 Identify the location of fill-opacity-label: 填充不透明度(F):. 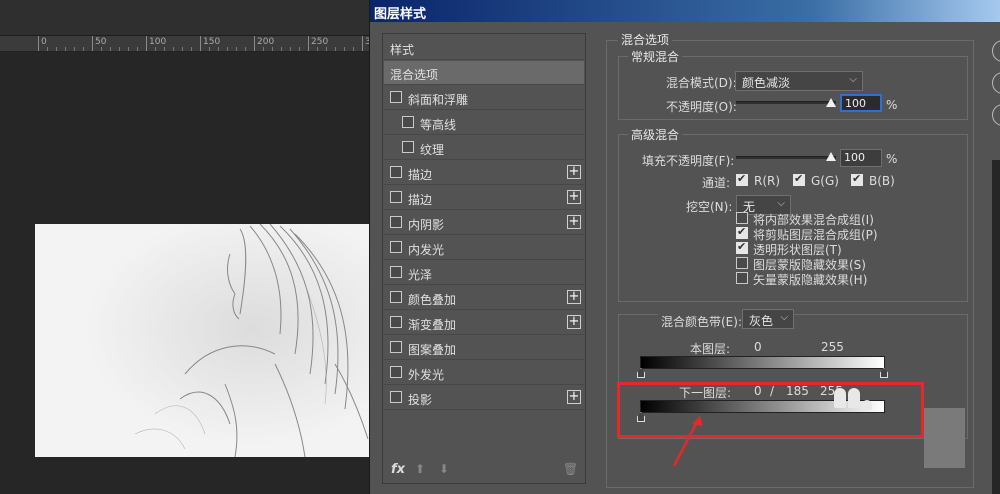
(688, 161).